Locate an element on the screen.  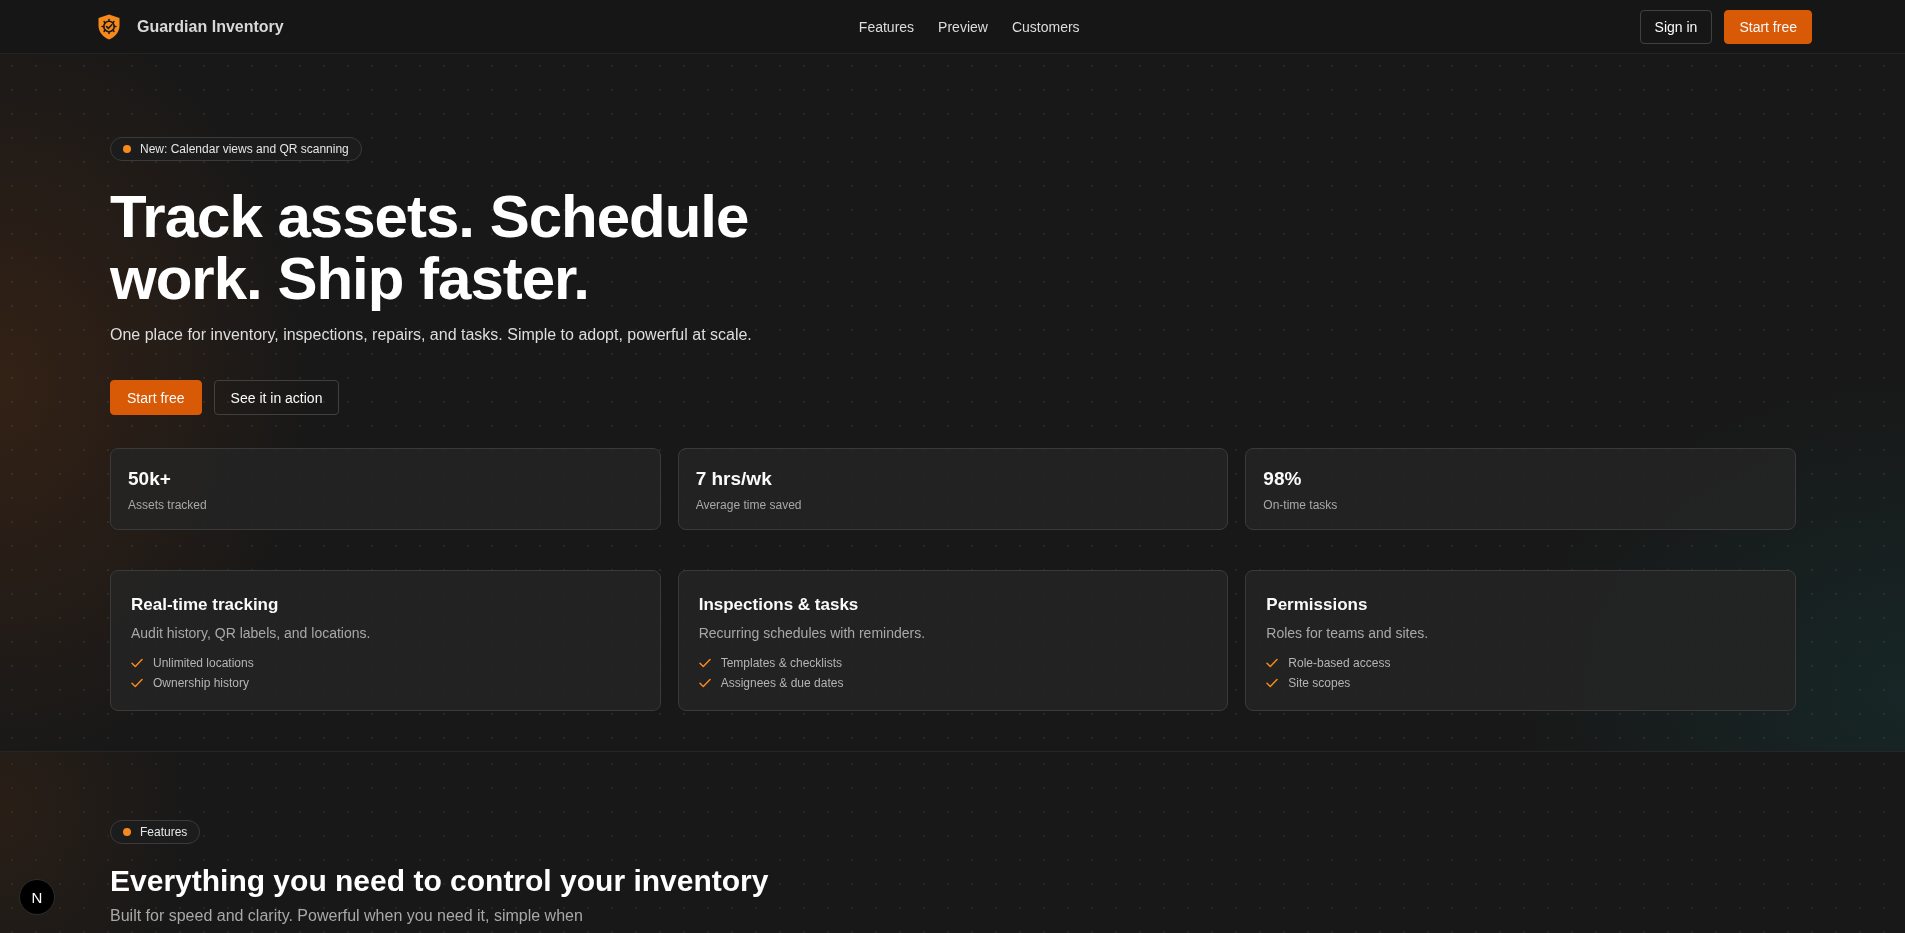
section-heading: Everything you need to control your inventory is located at coordinates (440, 881).